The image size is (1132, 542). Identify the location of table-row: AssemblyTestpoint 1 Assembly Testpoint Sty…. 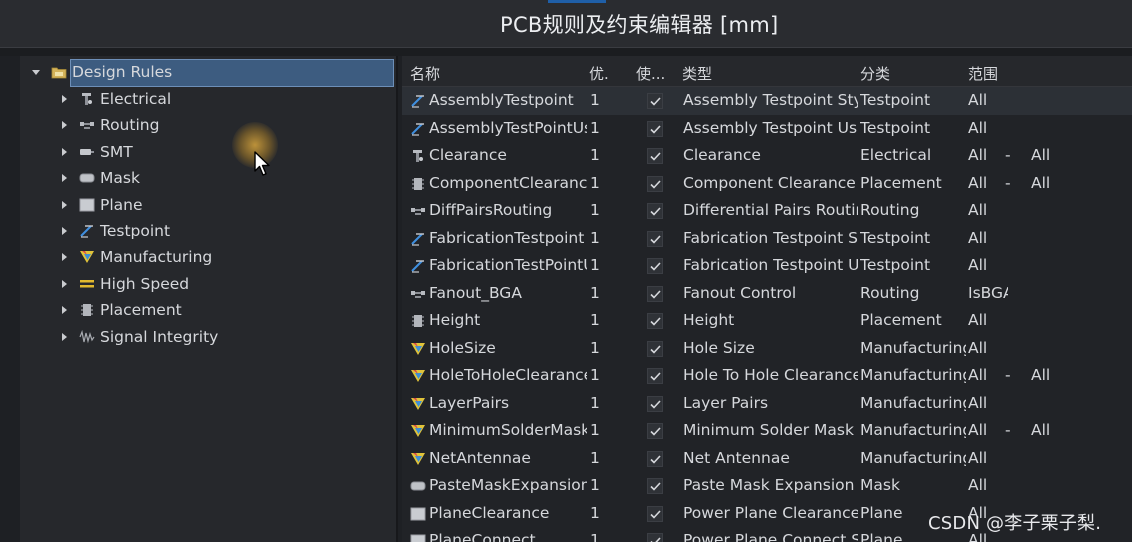
(767, 101).